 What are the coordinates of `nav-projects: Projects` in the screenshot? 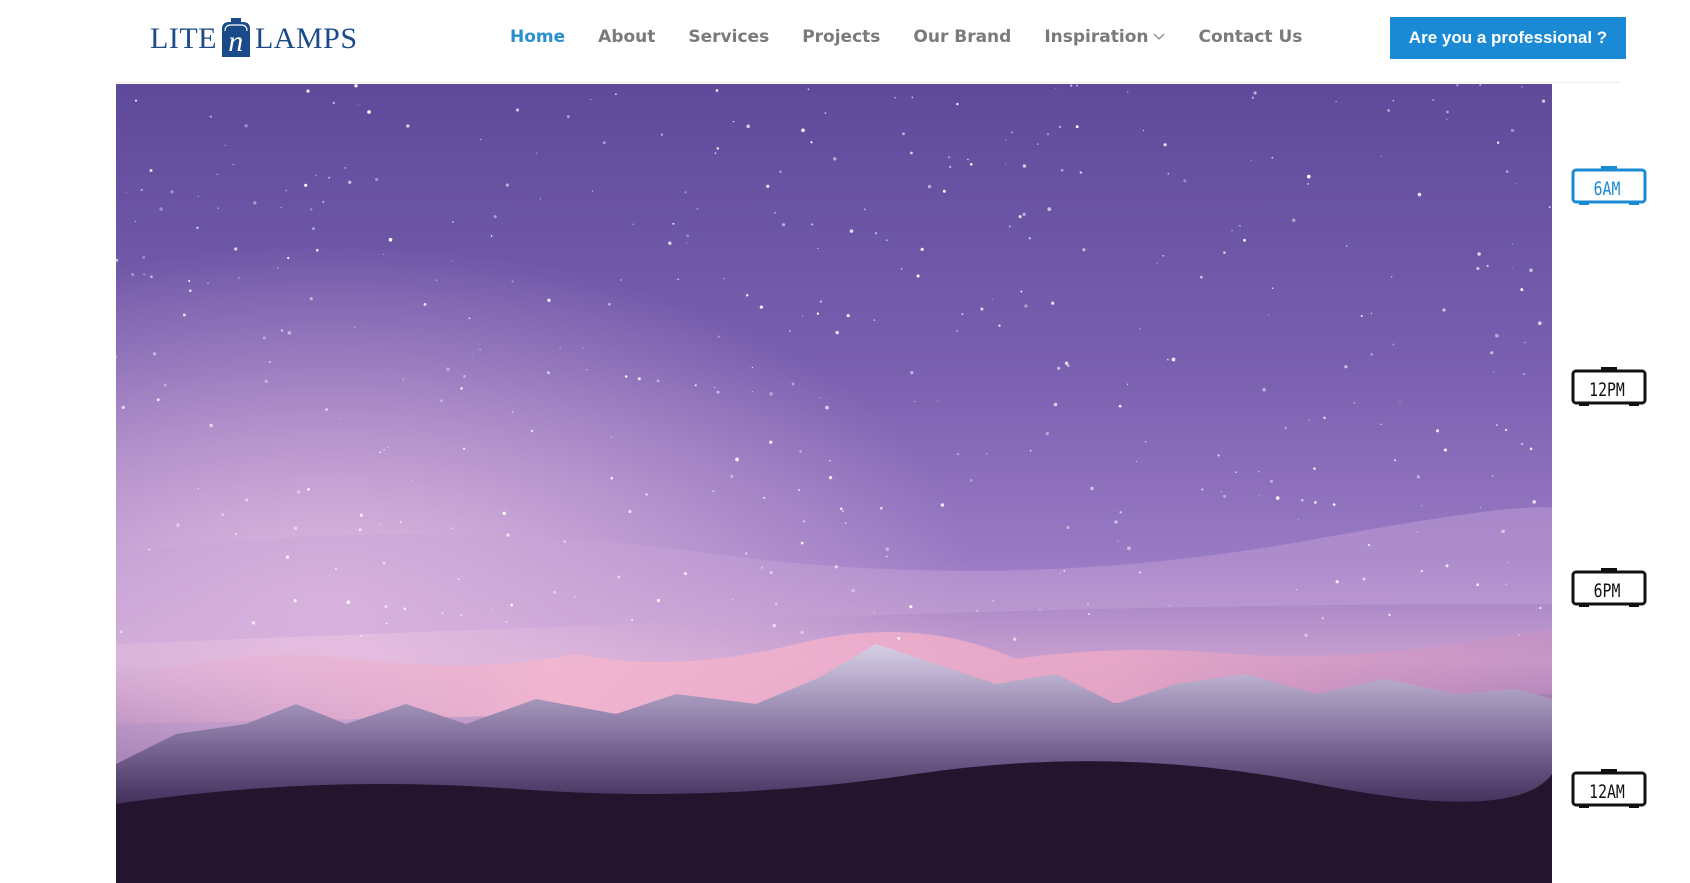 It's located at (841, 37).